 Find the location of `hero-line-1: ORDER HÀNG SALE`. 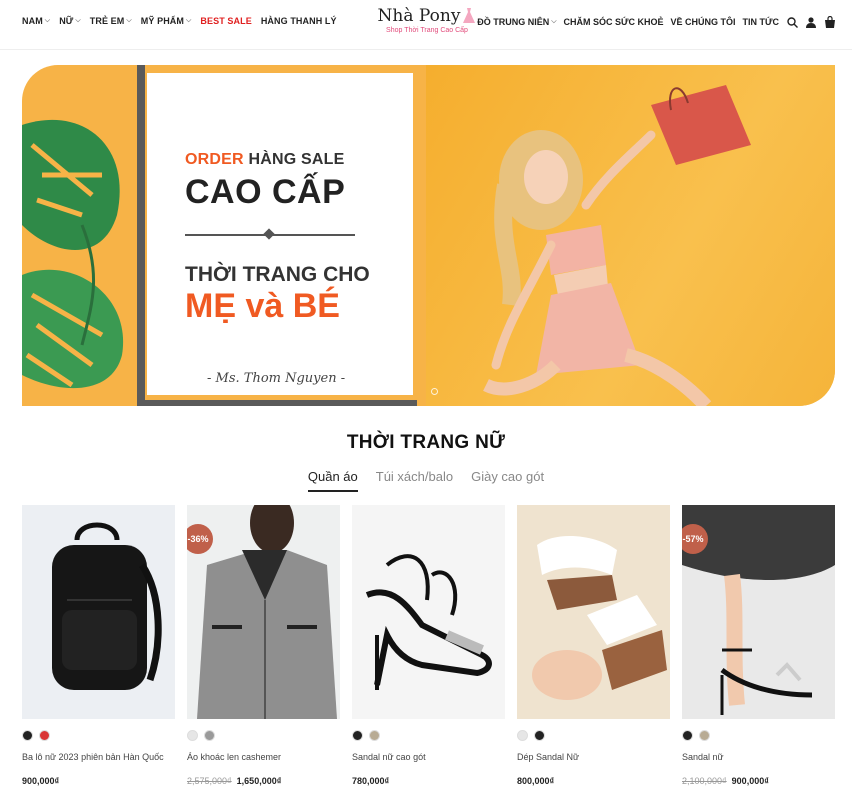

hero-line-1: ORDER HÀNG SALE is located at coordinates (264, 160).